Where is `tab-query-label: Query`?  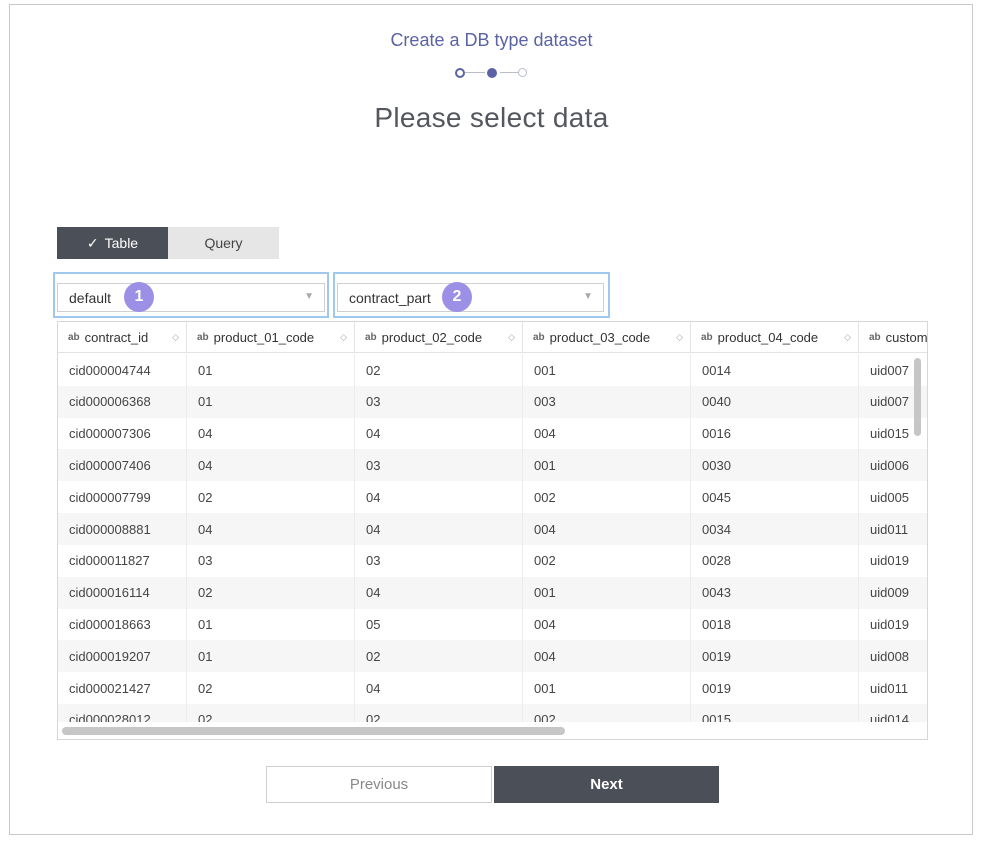 tab-query-label: Query is located at coordinates (223, 243).